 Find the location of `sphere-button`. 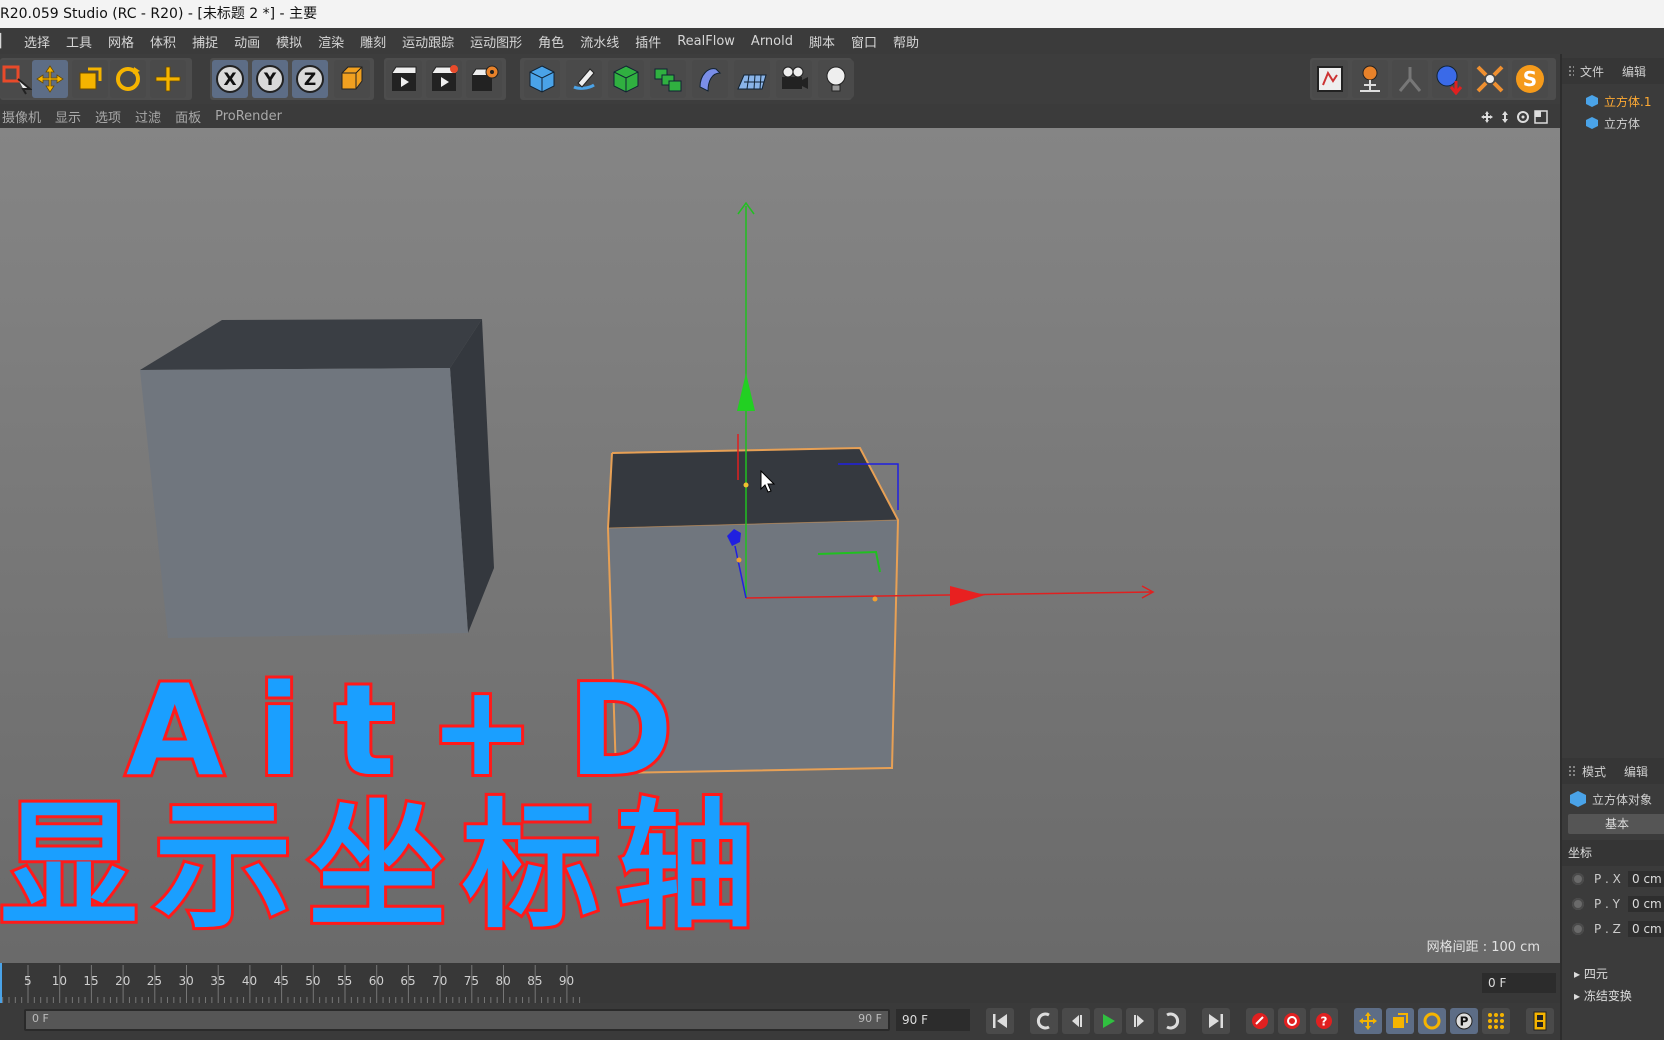

sphere-button is located at coordinates (1450, 79).